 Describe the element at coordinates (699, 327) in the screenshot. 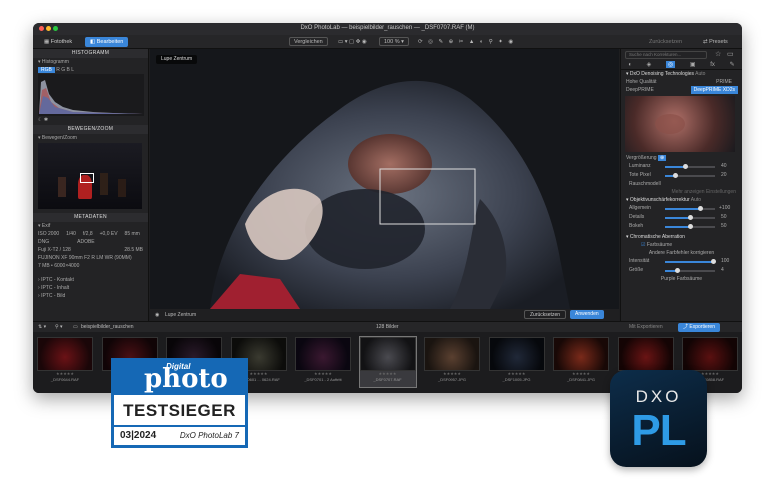

I see `export-button: ⤴ Exportieren` at that location.